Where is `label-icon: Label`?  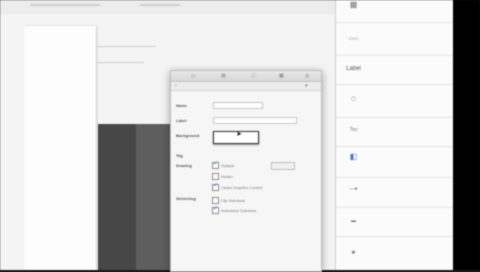
label-icon: Label is located at coordinates (353, 69).